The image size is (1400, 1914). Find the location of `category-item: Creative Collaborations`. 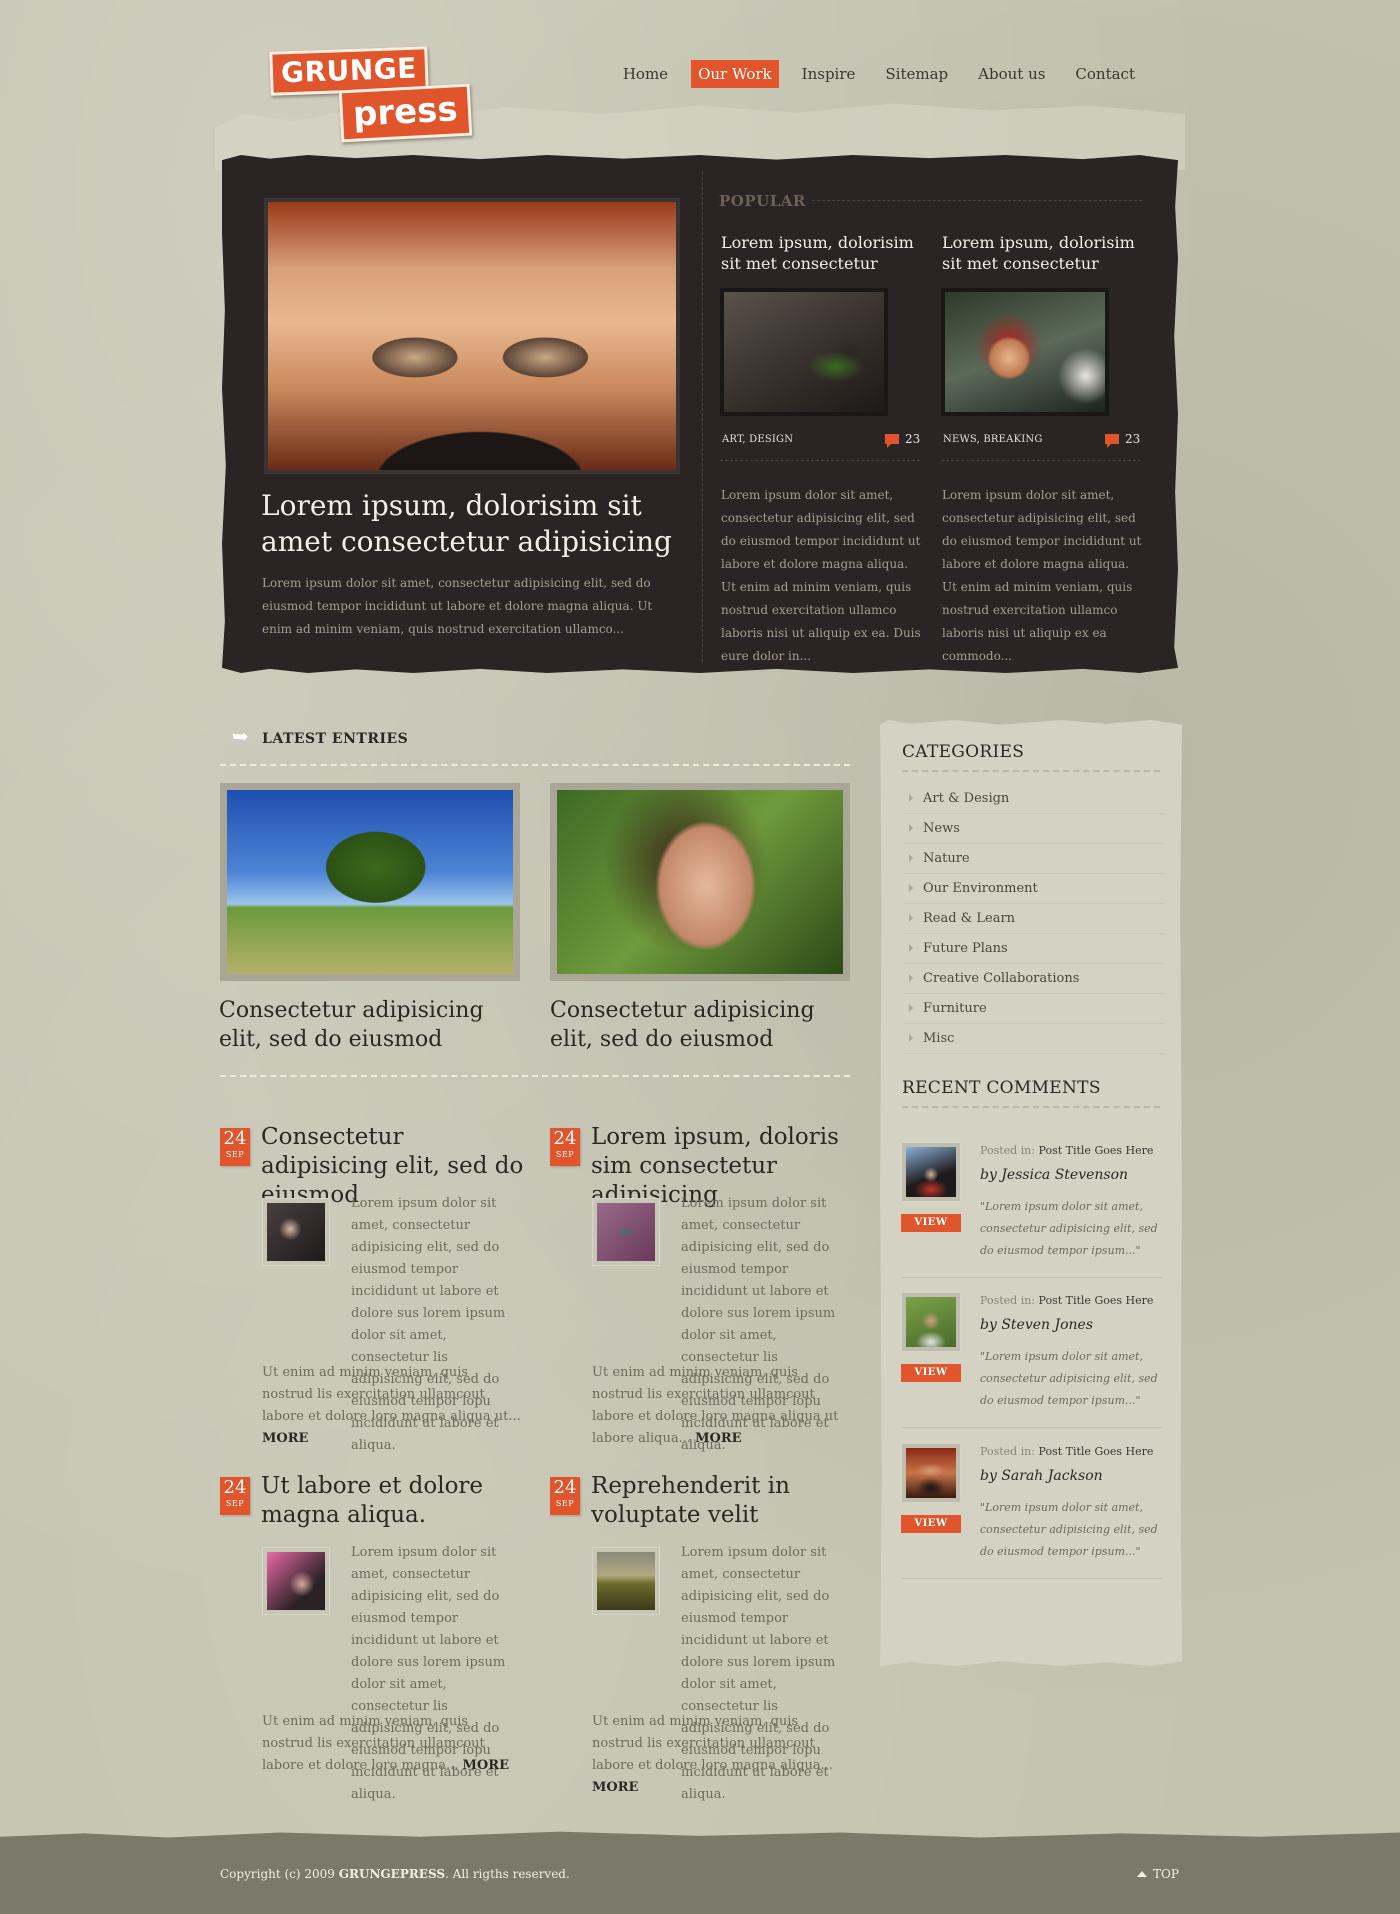

category-item: Creative Collaborations is located at coordinates (1033, 978).